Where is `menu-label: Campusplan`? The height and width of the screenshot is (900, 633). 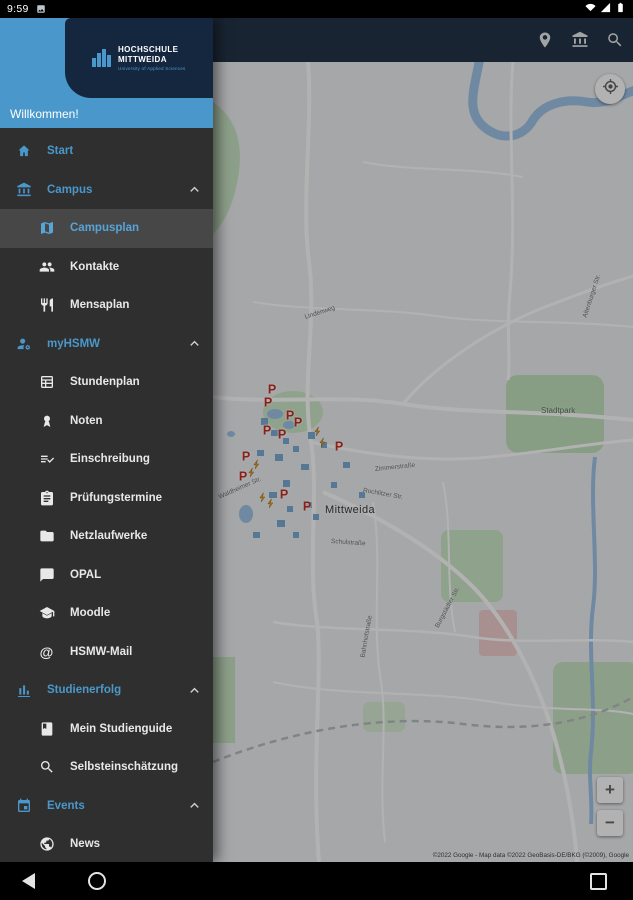 menu-label: Campusplan is located at coordinates (105, 228).